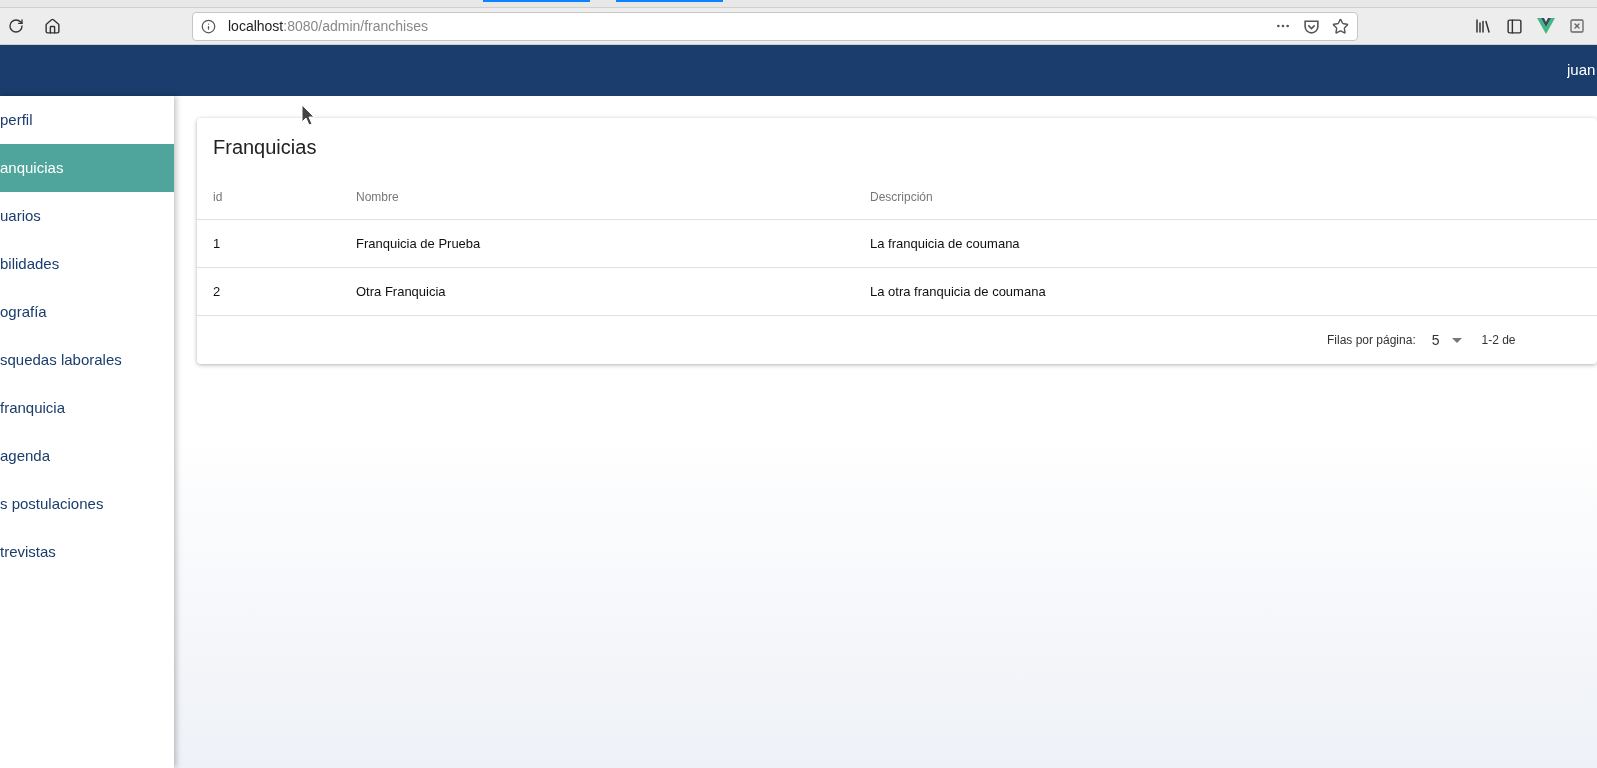 Image resolution: width=1597 pixels, height=768 pixels. What do you see at coordinates (16, 26) in the screenshot?
I see `reload-icon` at bounding box center [16, 26].